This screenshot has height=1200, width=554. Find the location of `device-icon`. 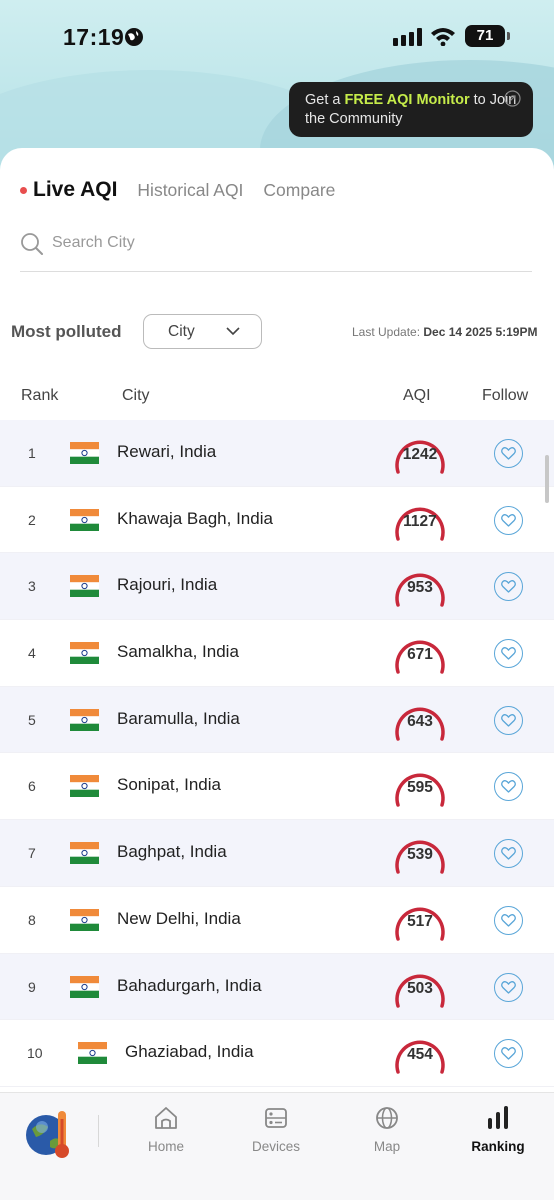

device-icon is located at coordinates (276, 1118).